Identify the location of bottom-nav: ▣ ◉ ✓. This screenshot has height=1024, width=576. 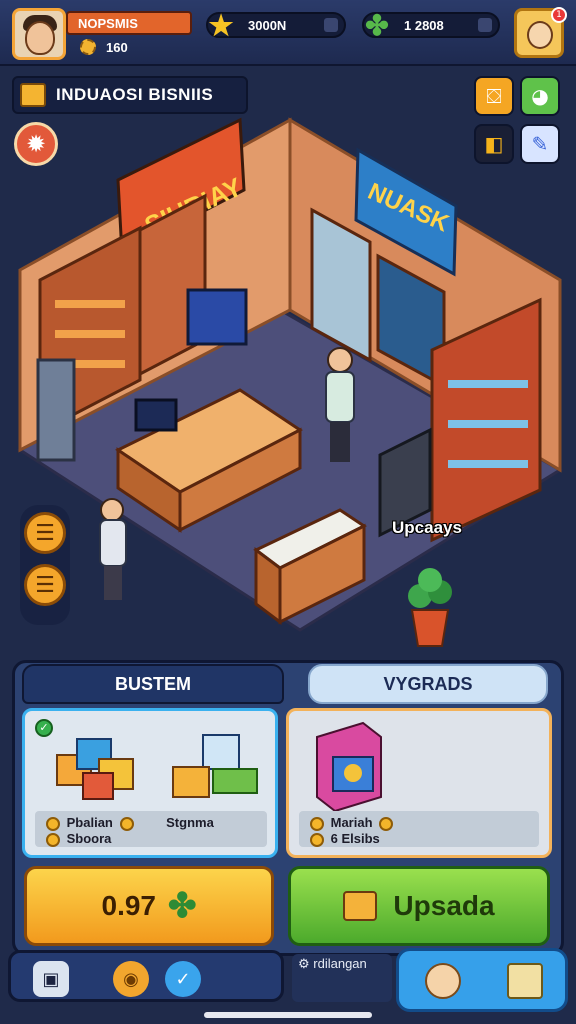
(146, 976).